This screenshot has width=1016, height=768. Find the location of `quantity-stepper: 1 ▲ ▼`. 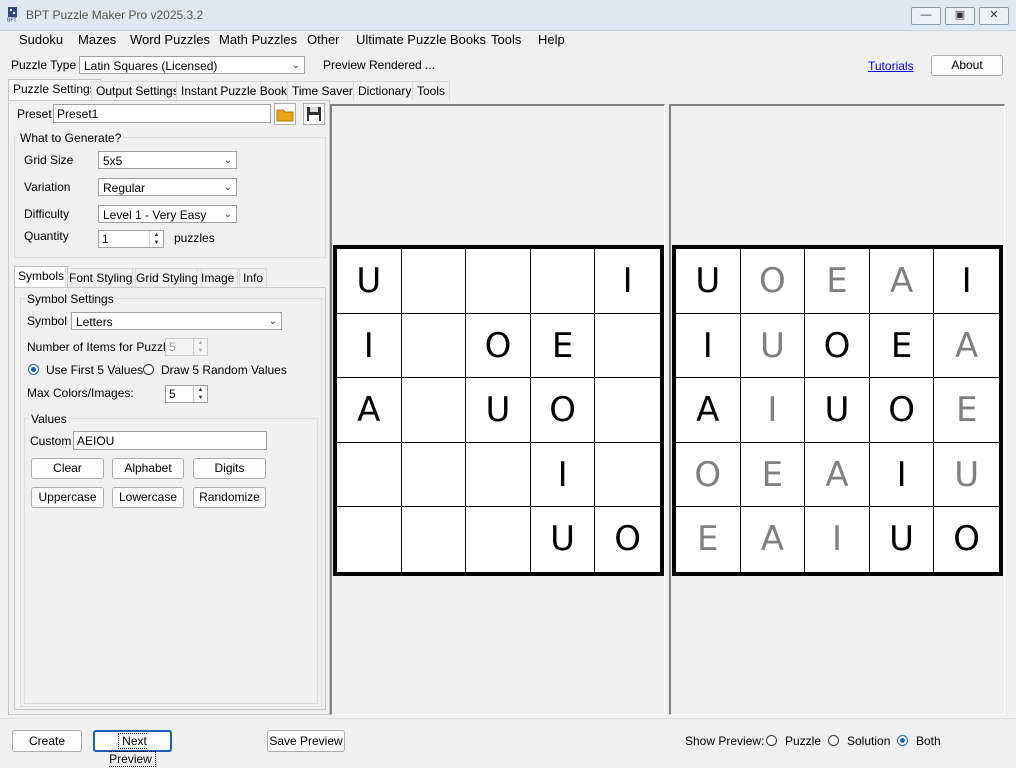

quantity-stepper: 1 ▲ ▼ is located at coordinates (131, 239).